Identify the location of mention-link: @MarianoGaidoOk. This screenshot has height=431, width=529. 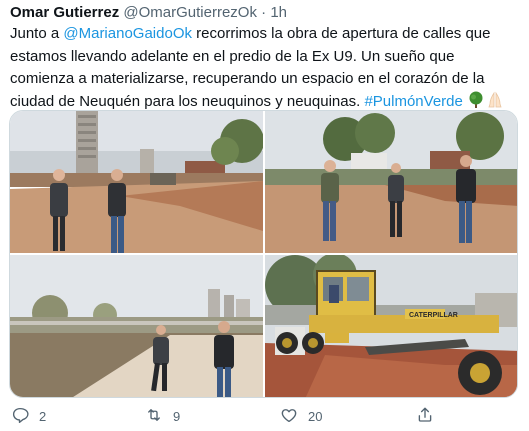
(127, 33).